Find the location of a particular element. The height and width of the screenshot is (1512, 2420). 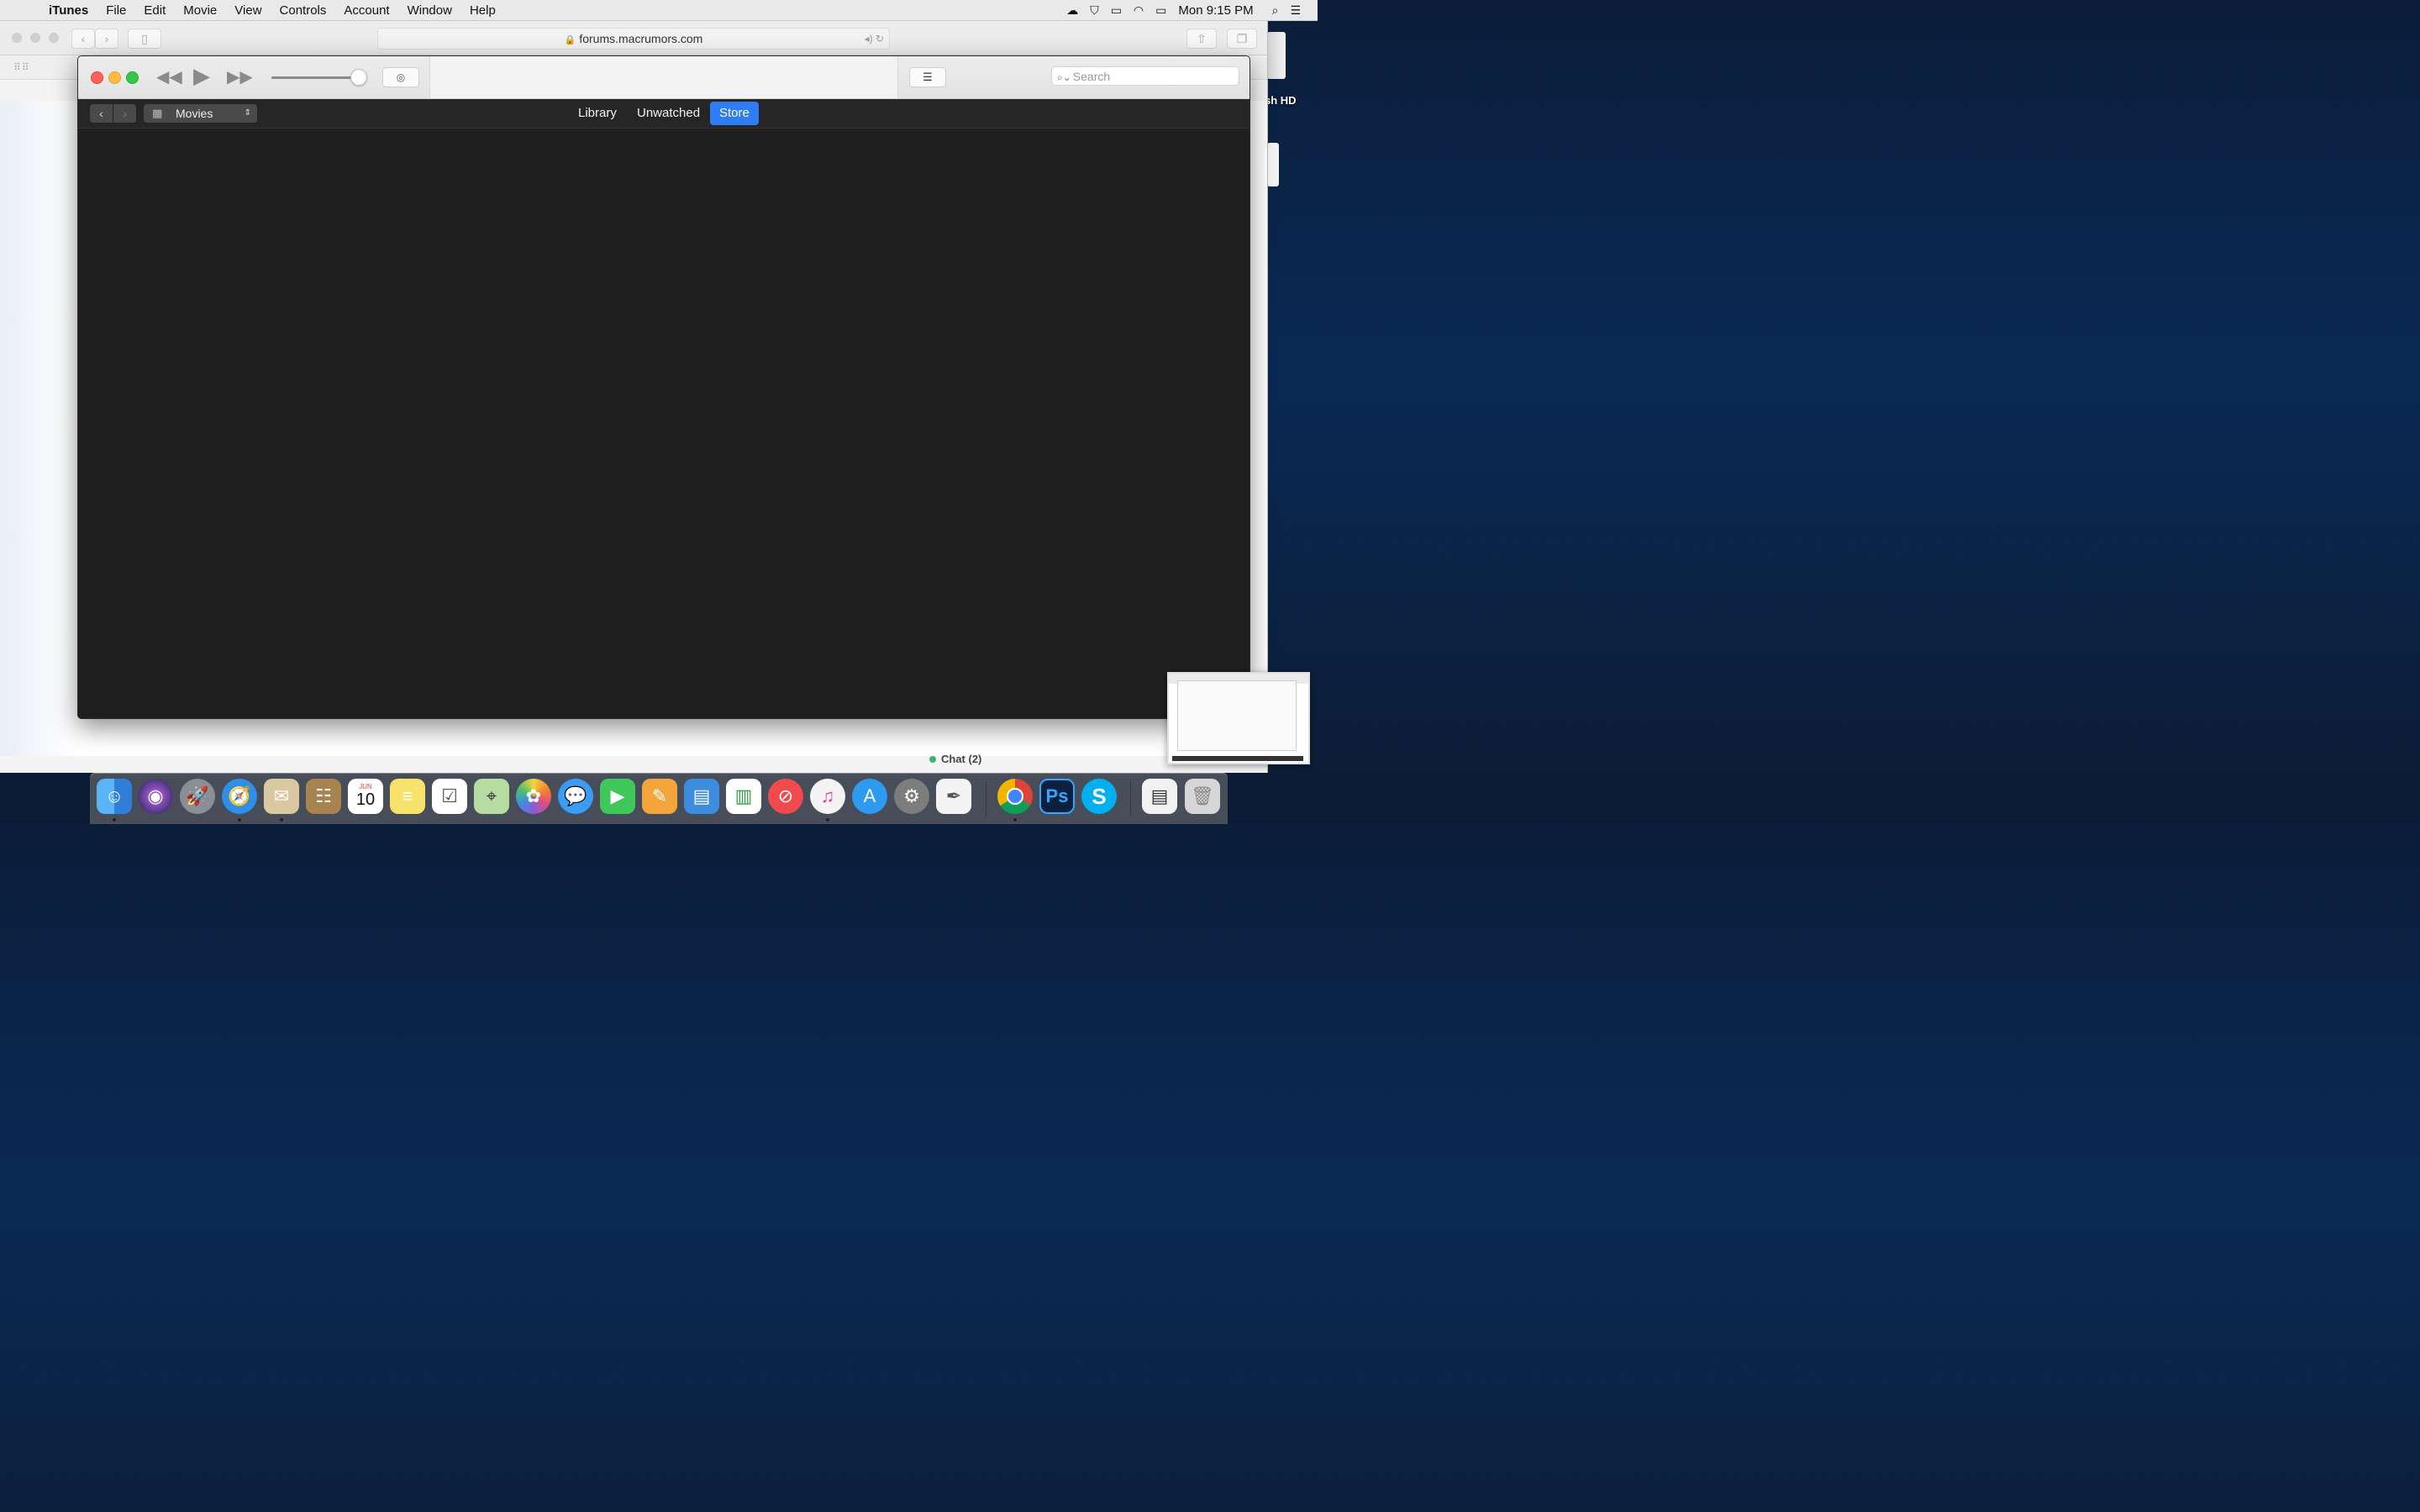

menu-file: File is located at coordinates (116, 10).